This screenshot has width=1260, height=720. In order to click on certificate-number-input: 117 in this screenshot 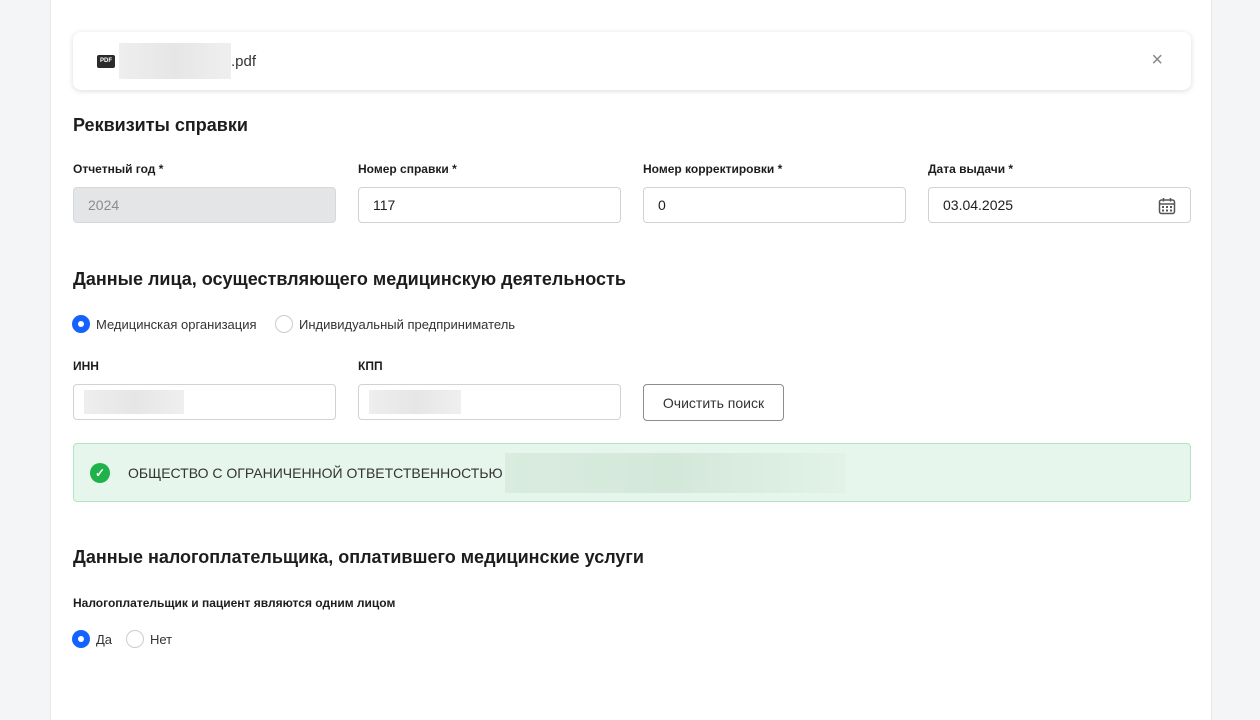, I will do `click(489, 205)`.